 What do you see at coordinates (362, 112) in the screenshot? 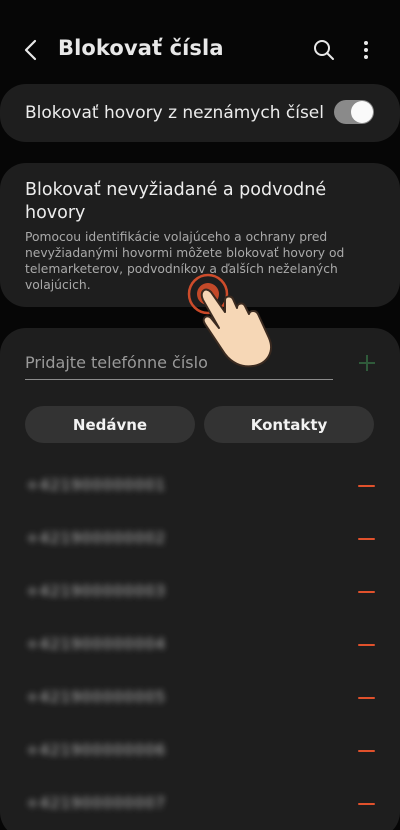
I see `toggle-knob` at bounding box center [362, 112].